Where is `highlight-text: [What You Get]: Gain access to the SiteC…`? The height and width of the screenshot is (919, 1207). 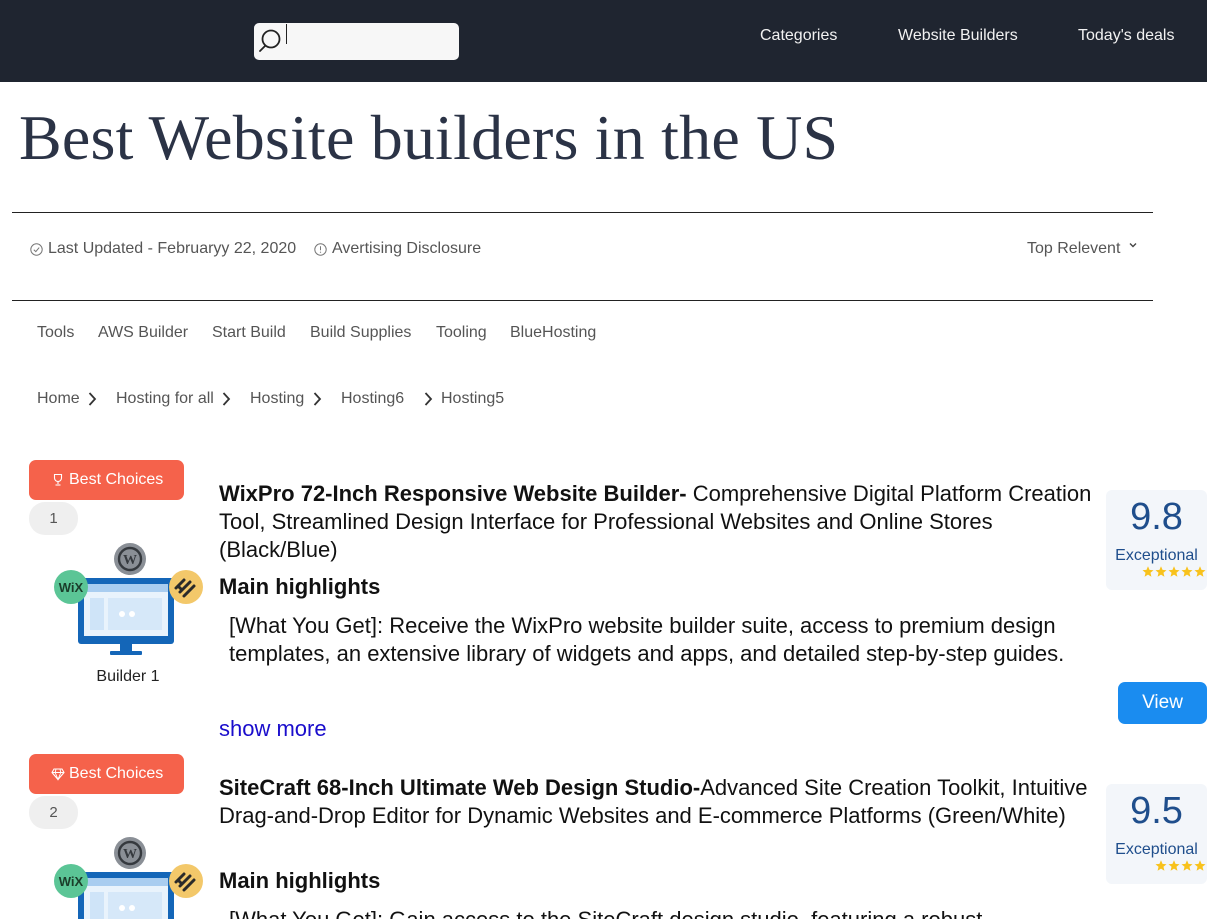
highlight-text: [What You Get]: Gain access to the SiteC… is located at coordinates (664, 912).